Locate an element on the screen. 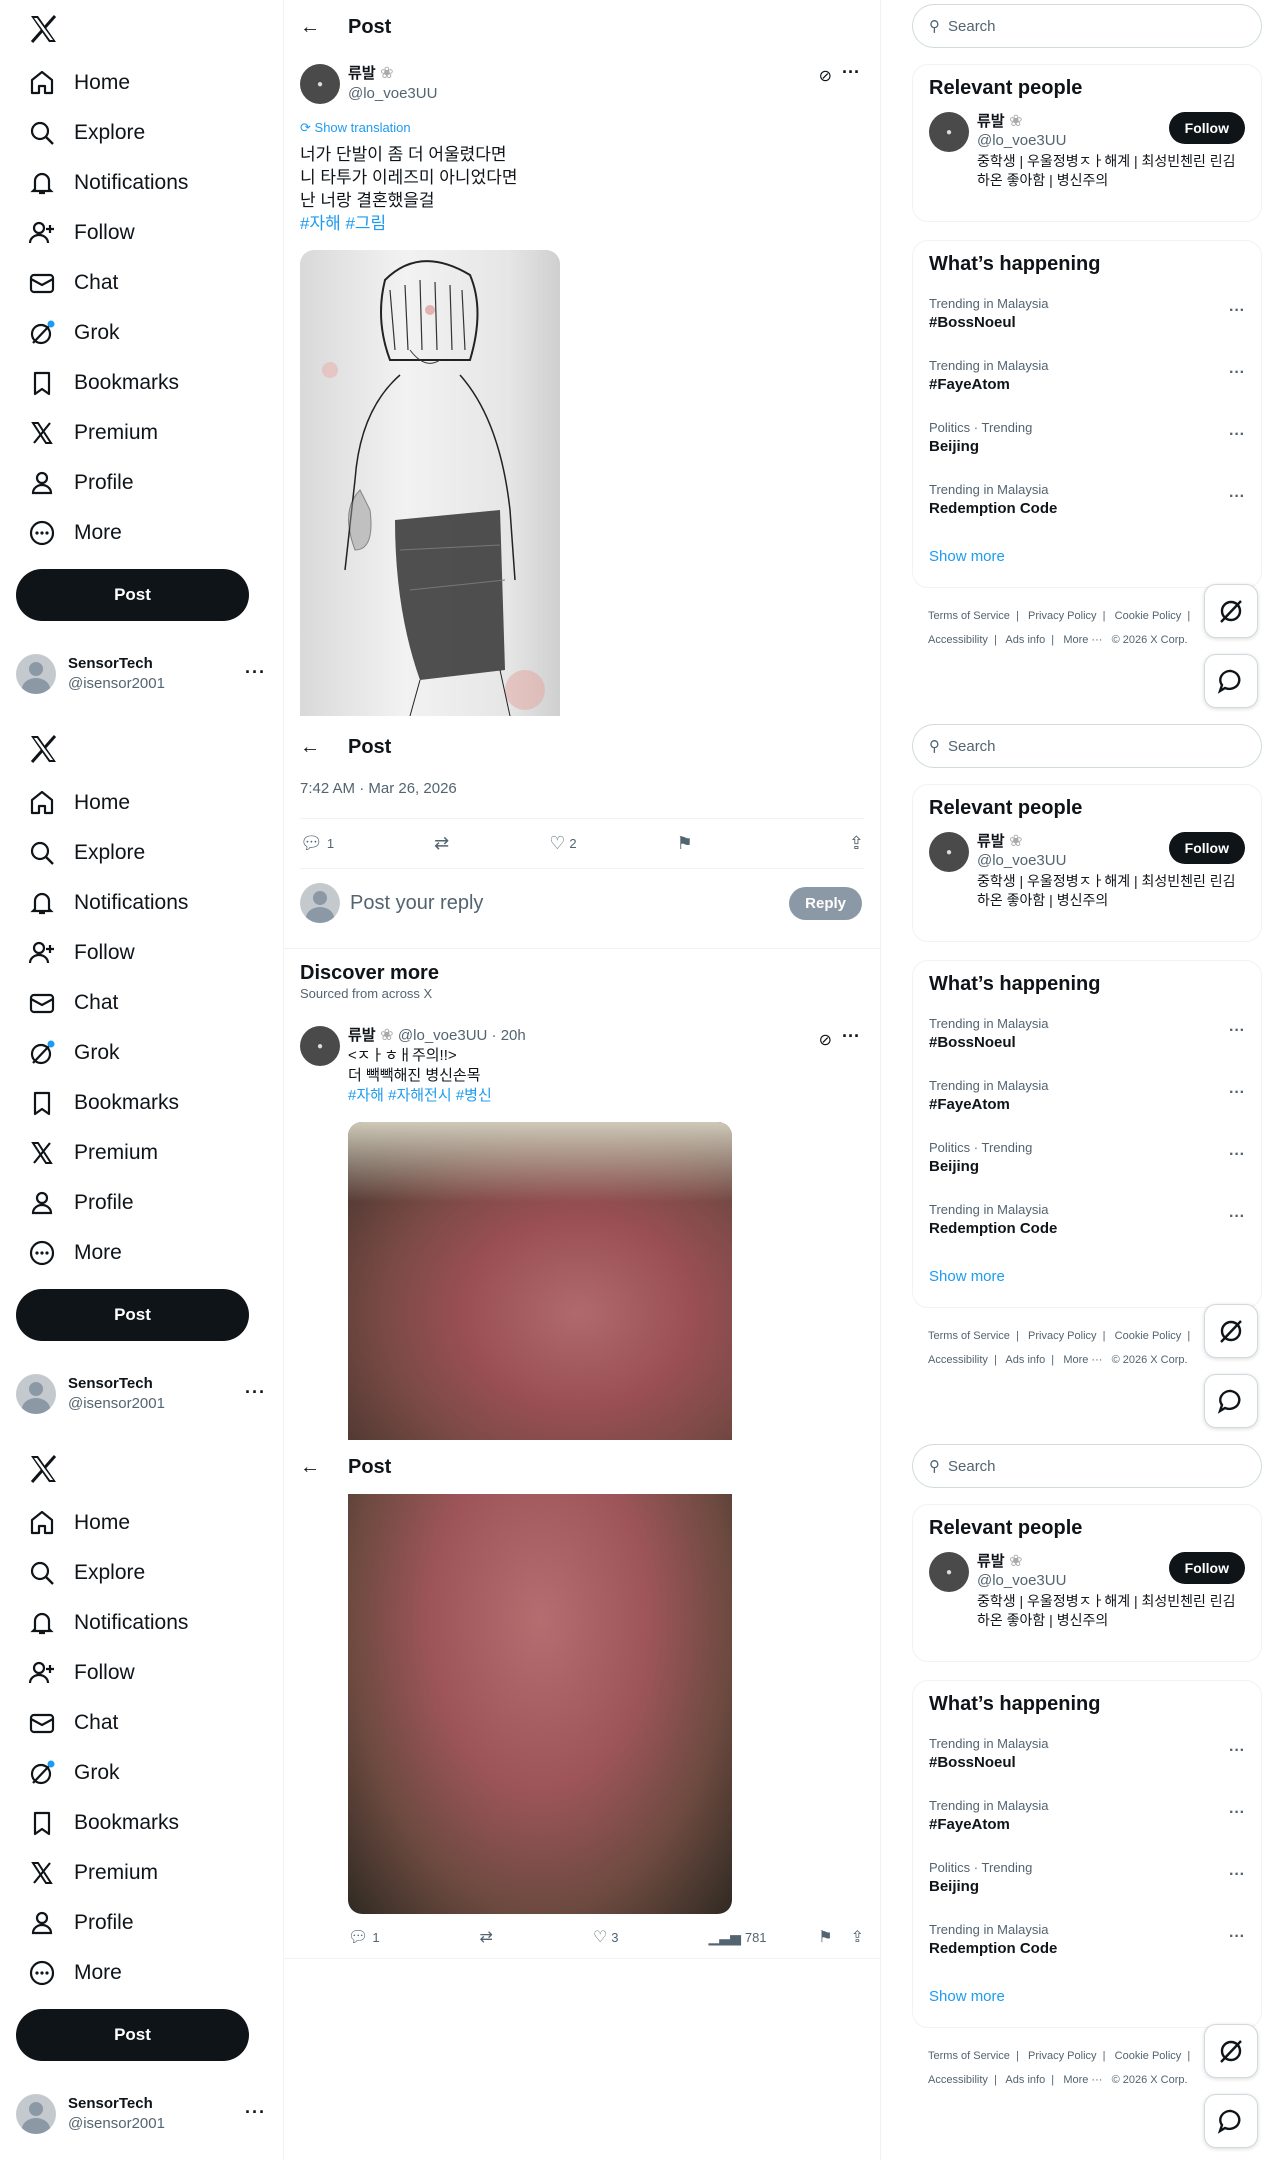 The height and width of the screenshot is (2160, 1280). repost-icon: ⇄ is located at coordinates (486, 1937).